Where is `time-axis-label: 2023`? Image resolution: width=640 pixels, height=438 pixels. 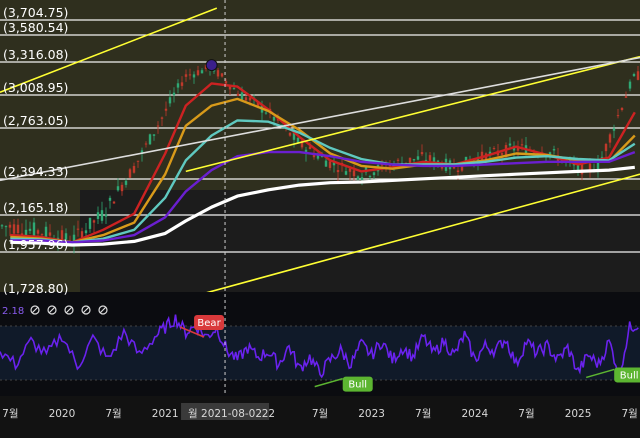
time-axis-label: 2023 is located at coordinates (371, 414).